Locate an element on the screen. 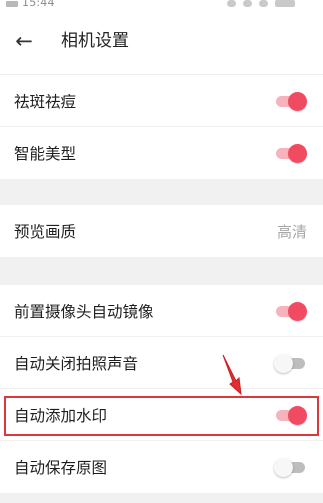 This screenshot has width=323, height=503. setting-label: 预览画质 is located at coordinates (45, 232).